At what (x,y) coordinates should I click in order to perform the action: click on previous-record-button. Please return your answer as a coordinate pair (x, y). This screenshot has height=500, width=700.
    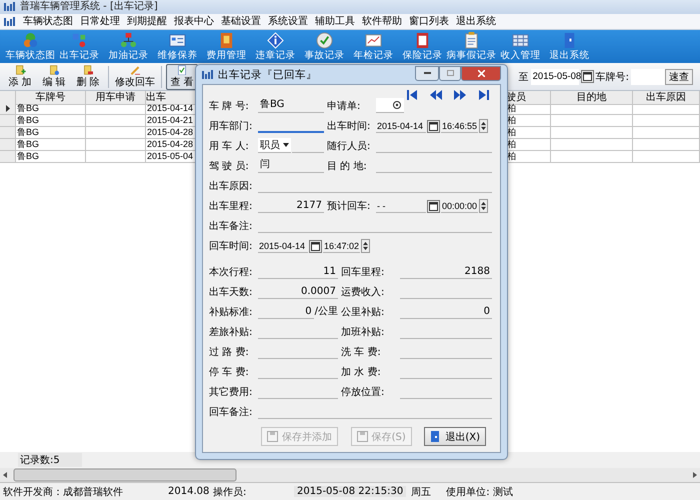
    Looking at the image, I should click on (436, 95).